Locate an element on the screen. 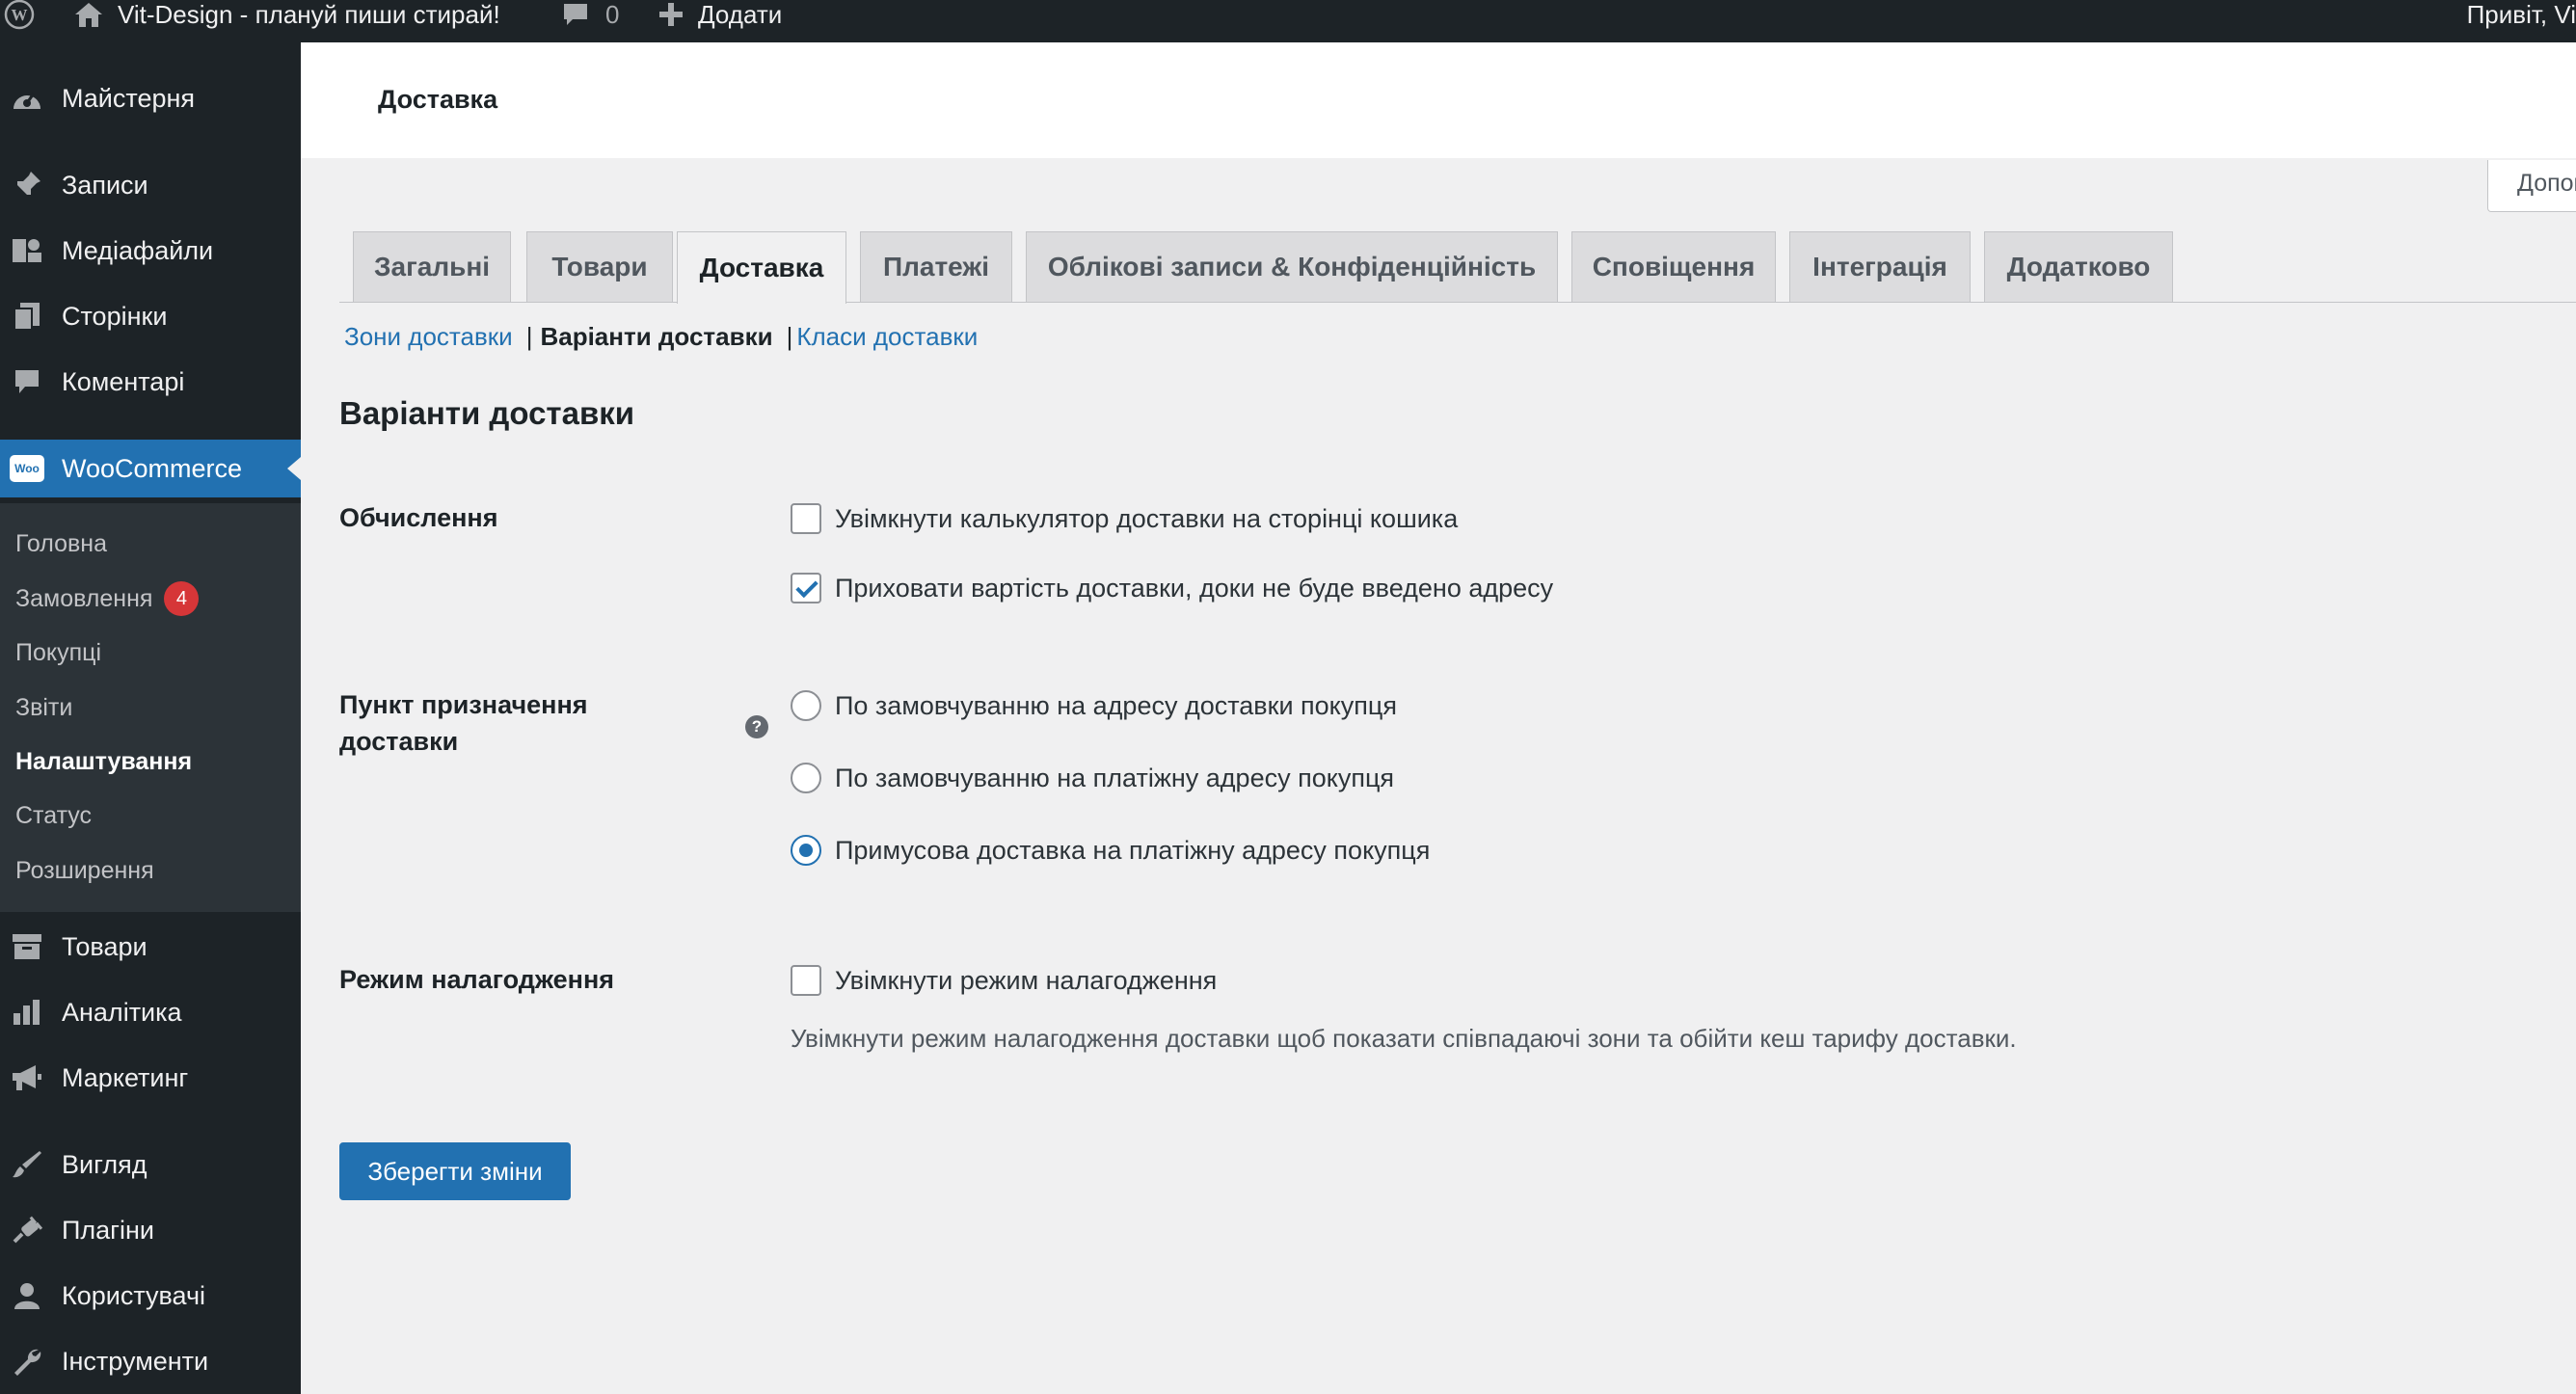 Image resolution: width=2576 pixels, height=1394 pixels. home-icon is located at coordinates (89, 14).